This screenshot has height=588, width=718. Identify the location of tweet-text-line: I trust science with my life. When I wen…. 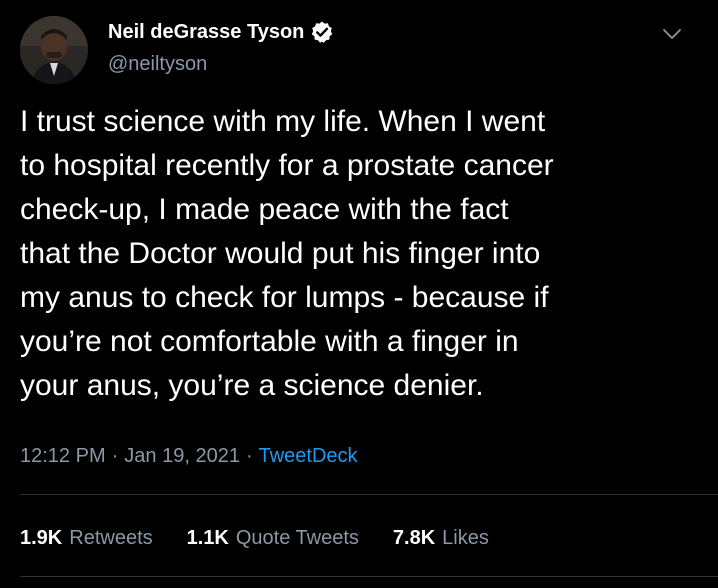
(283, 121).